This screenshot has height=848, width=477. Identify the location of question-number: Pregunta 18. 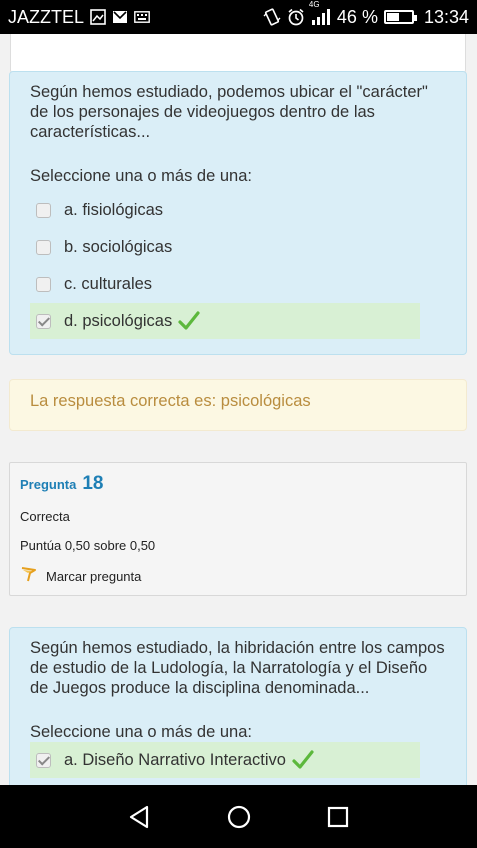
(238, 484).